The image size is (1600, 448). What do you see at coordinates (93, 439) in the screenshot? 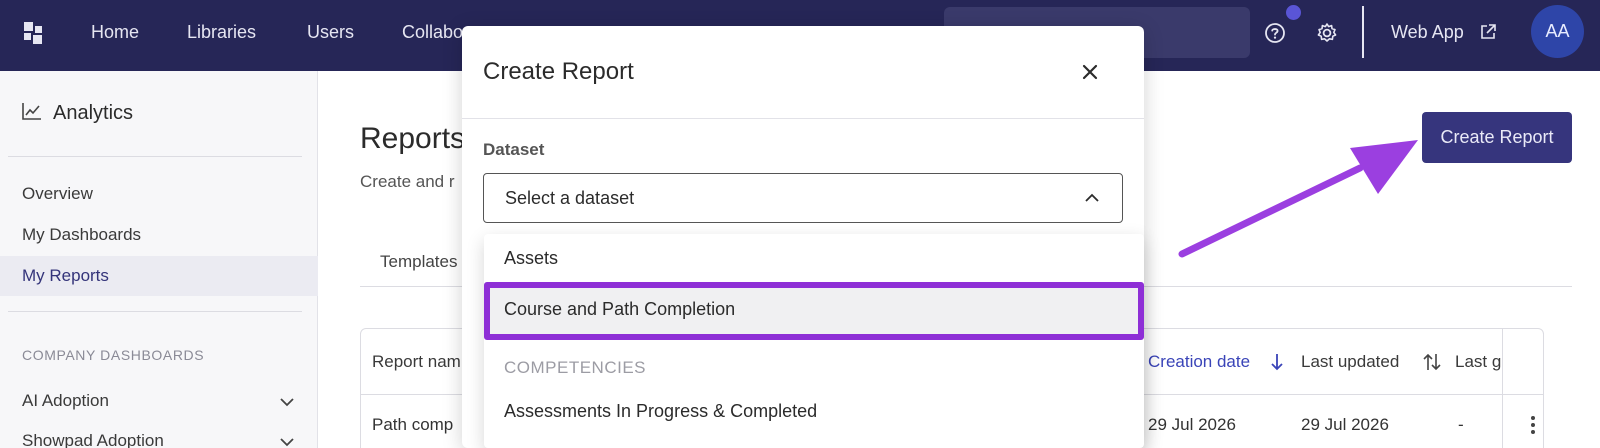
I see `sidebar-item-showpad-adoption: Showpad Adoption` at bounding box center [93, 439].